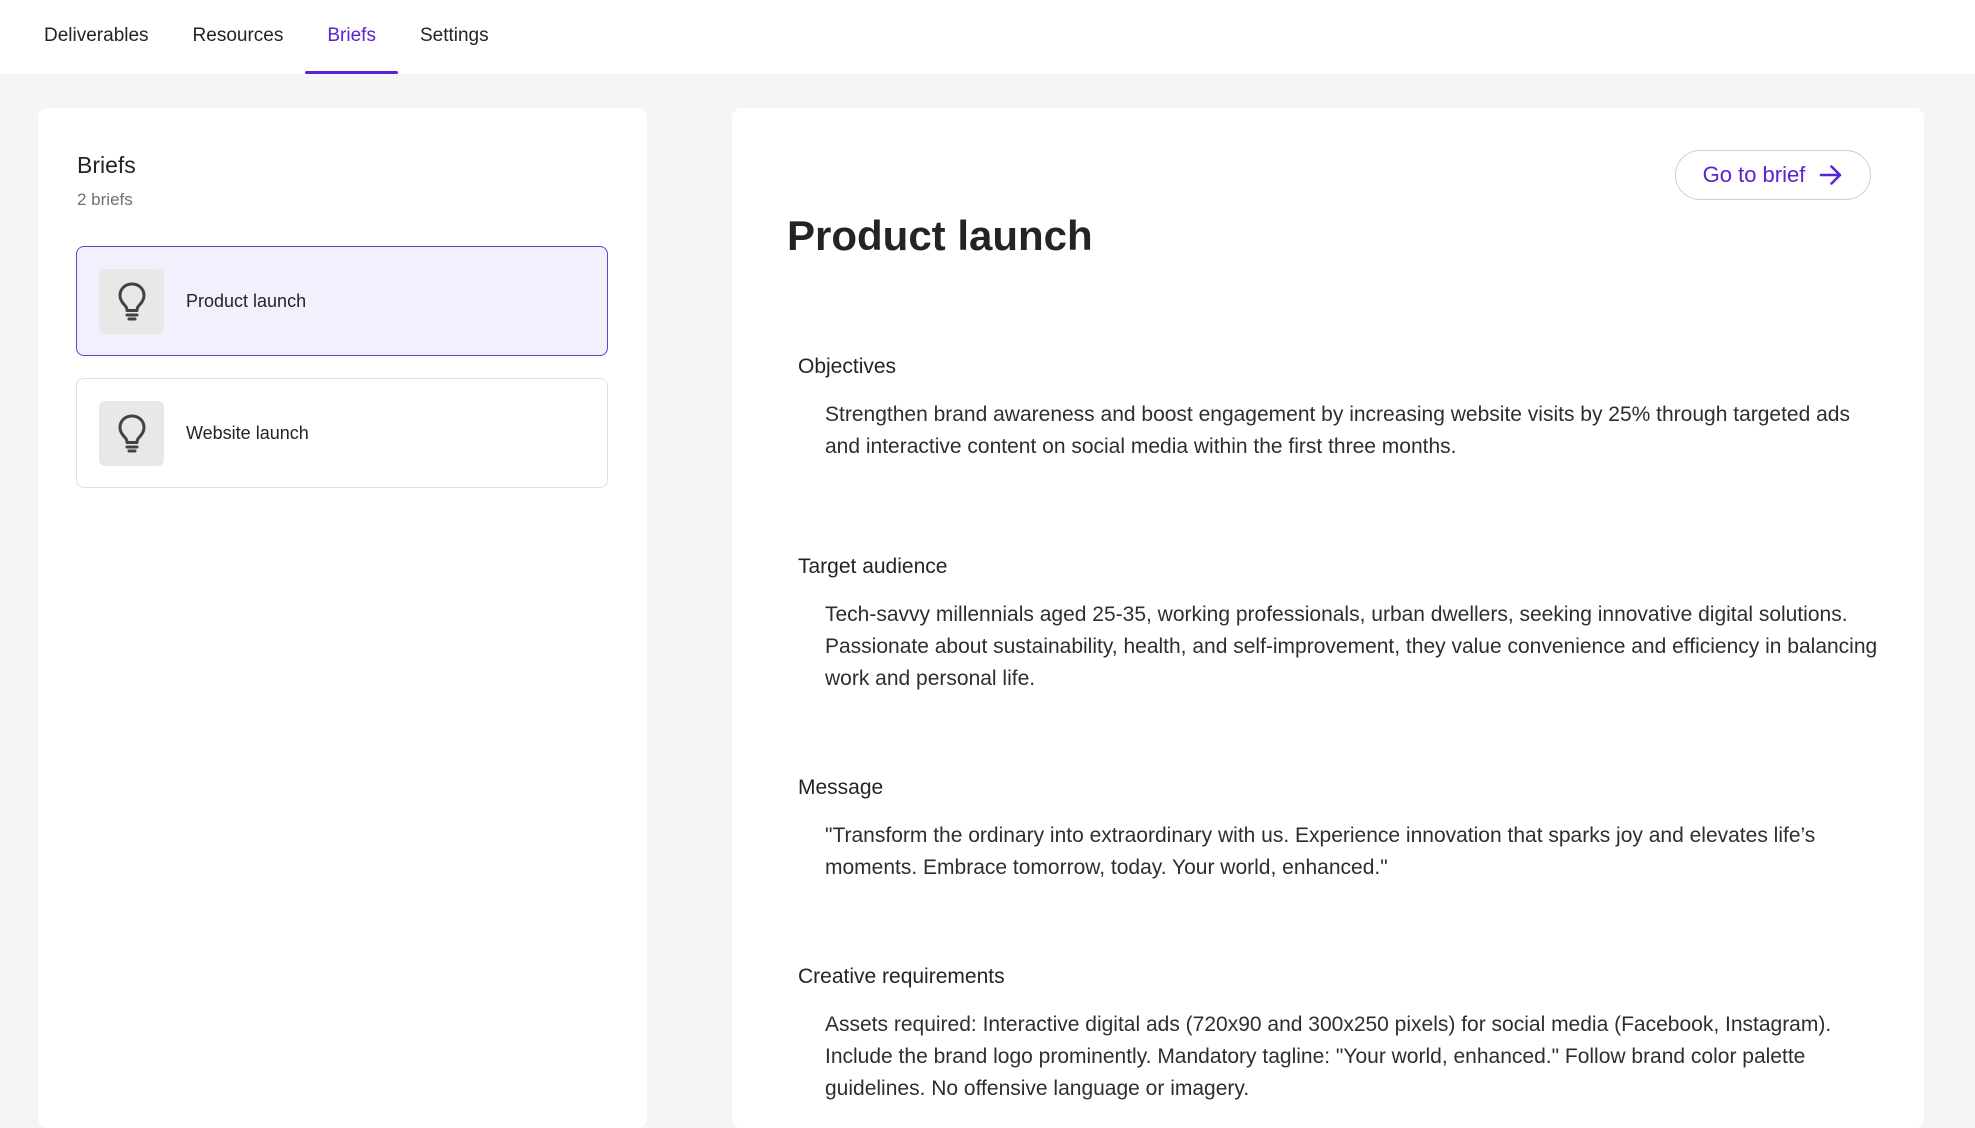 Image resolution: width=1975 pixels, height=1128 pixels. Describe the element at coordinates (238, 37) in the screenshot. I see `tab-resources: Resources` at that location.